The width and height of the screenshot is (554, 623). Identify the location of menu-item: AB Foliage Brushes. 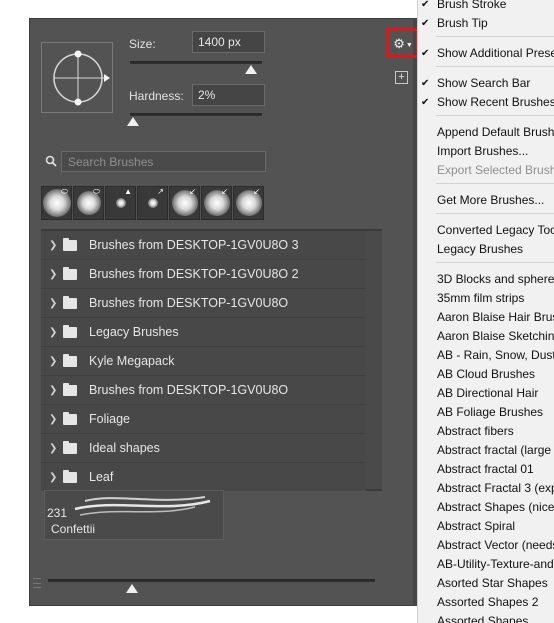
(486, 412).